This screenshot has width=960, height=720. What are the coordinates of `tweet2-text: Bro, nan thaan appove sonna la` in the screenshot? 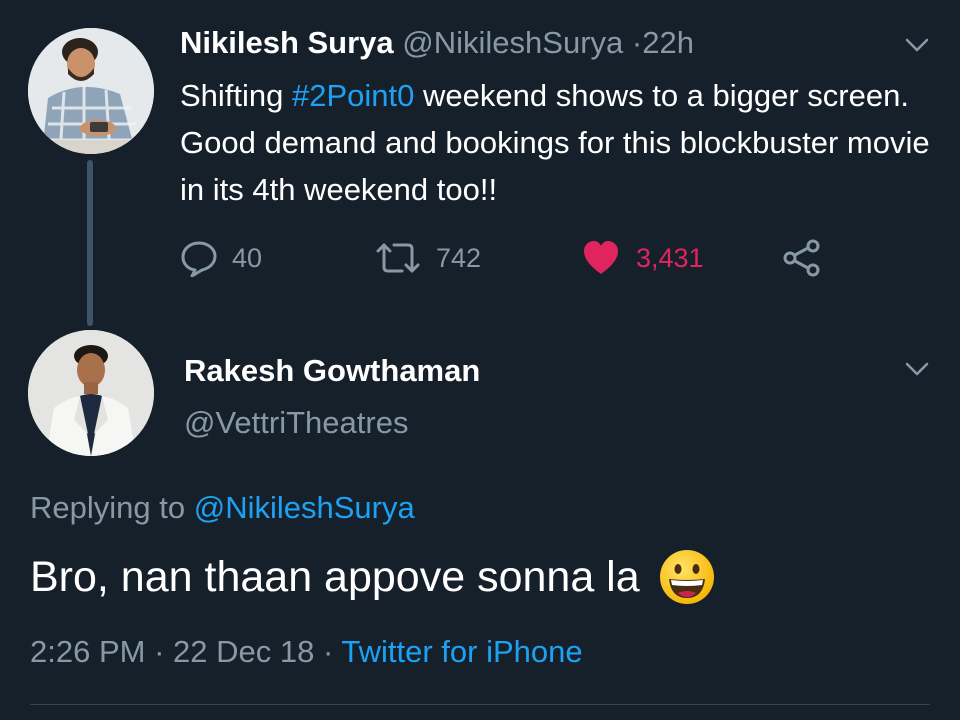 It's located at (373, 577).